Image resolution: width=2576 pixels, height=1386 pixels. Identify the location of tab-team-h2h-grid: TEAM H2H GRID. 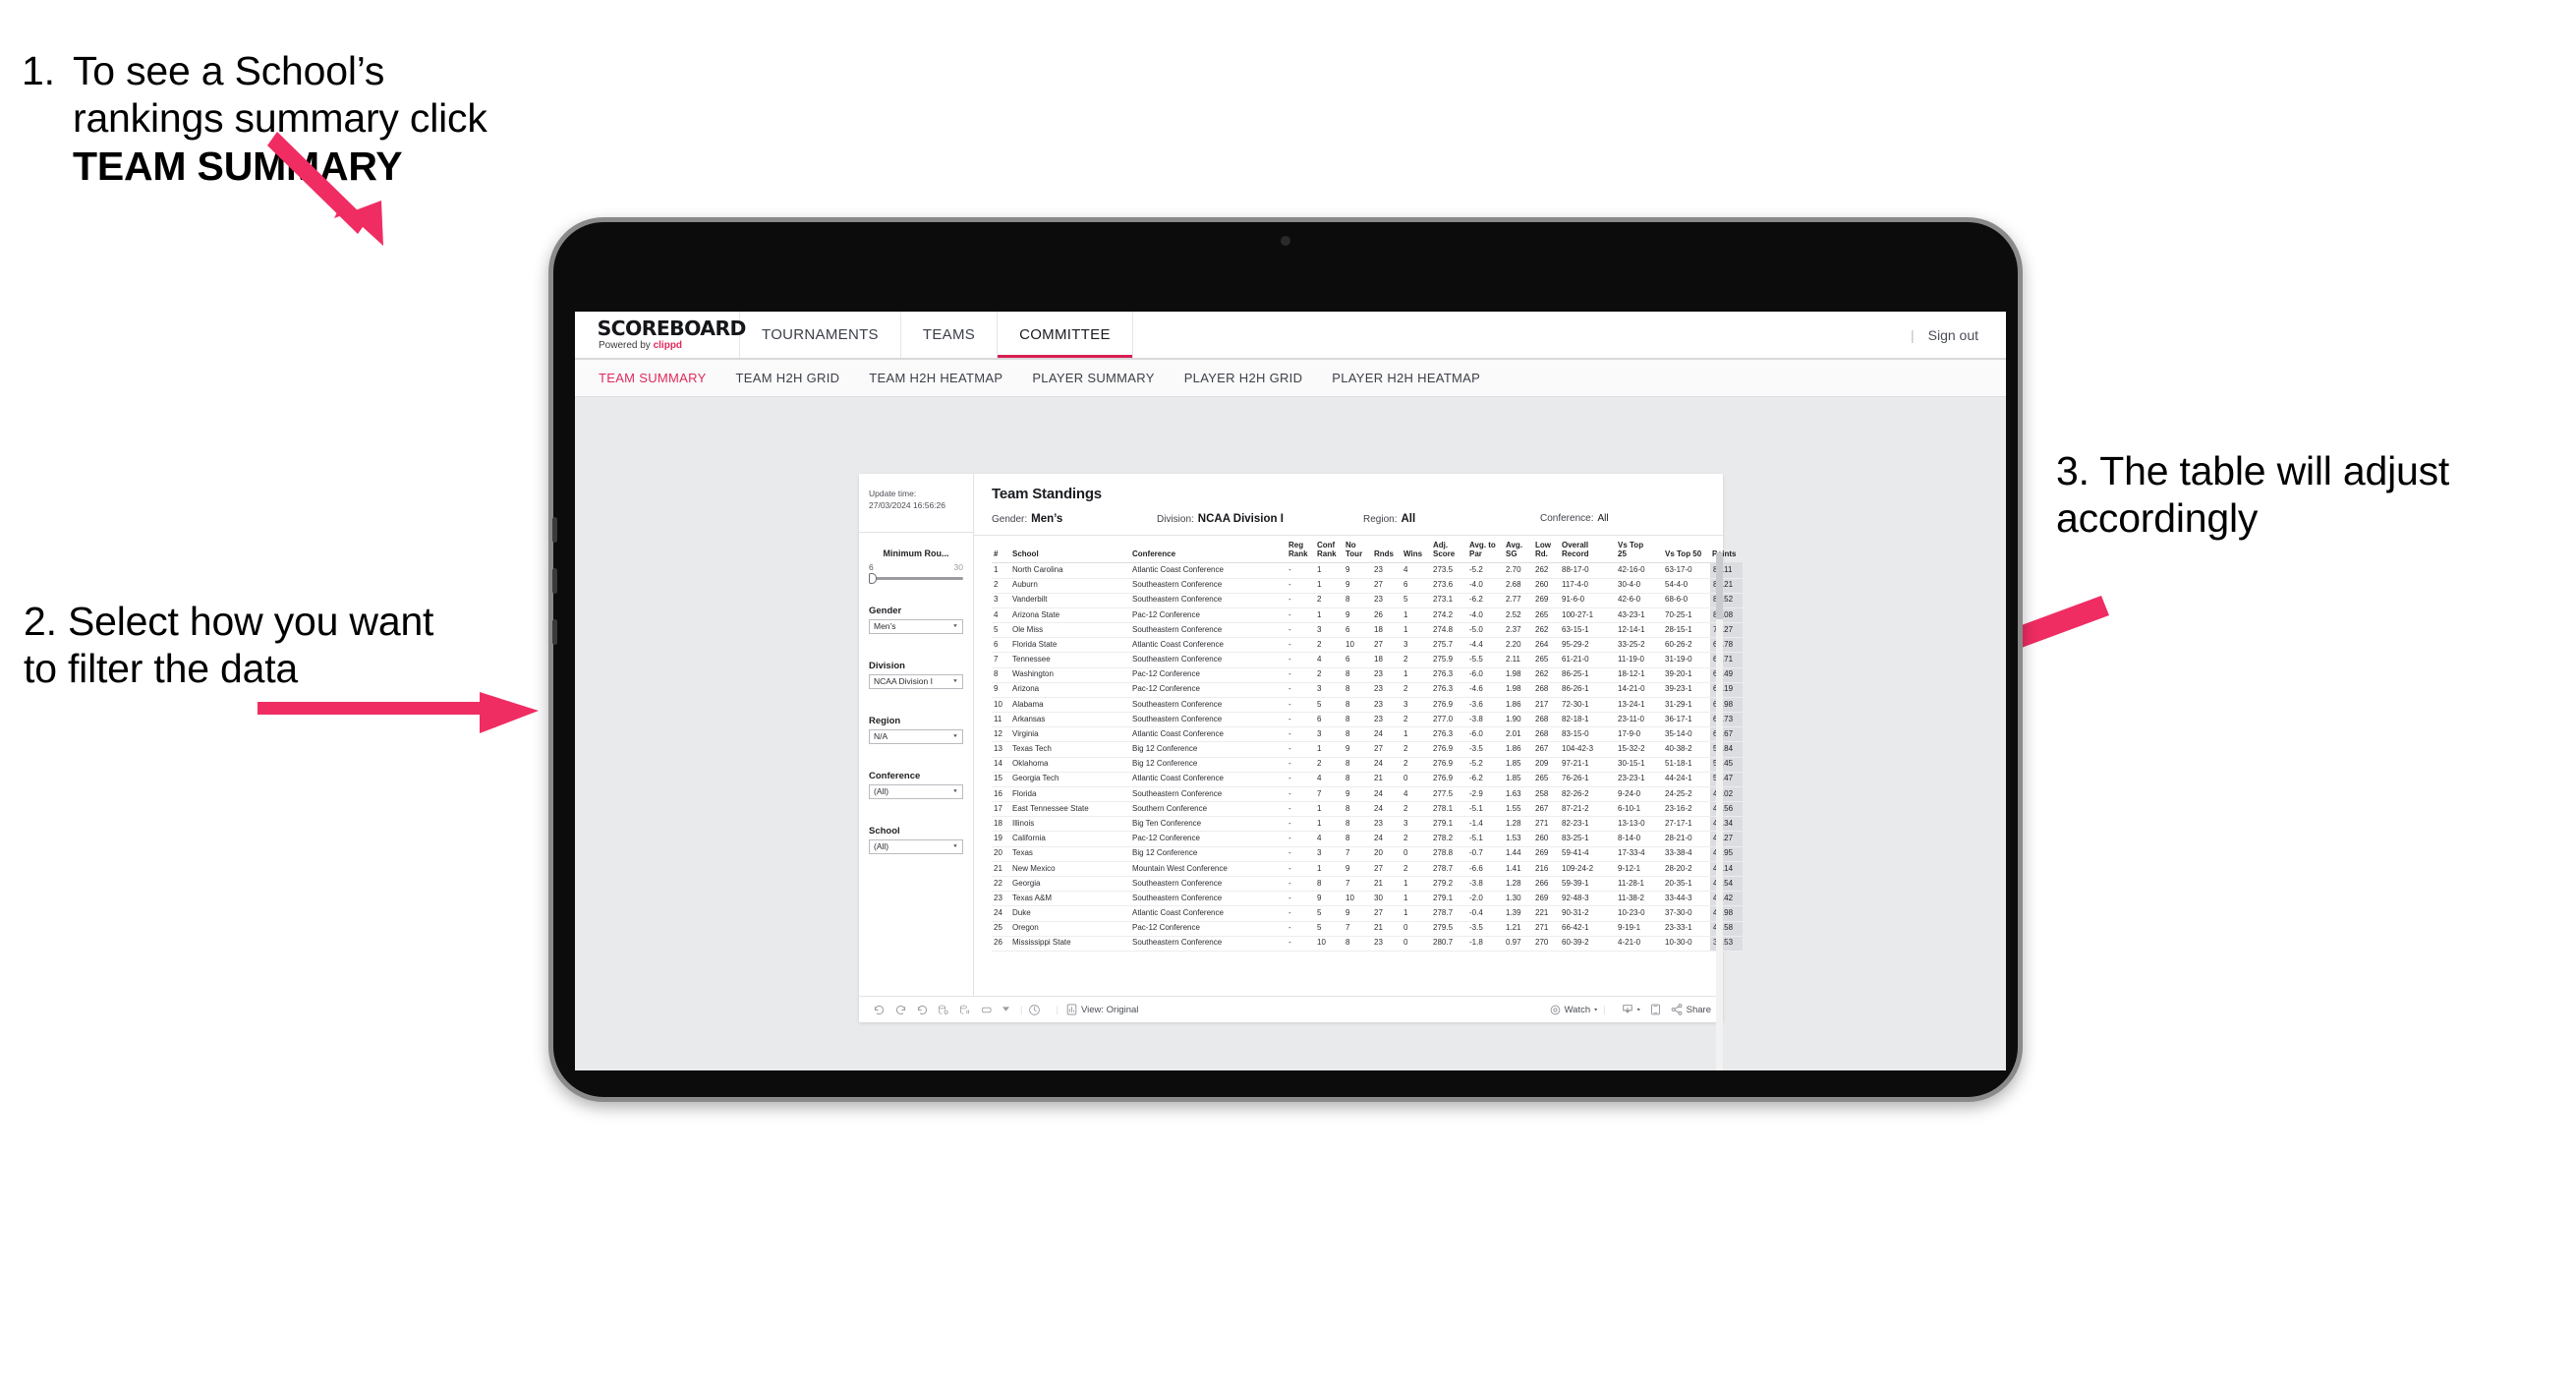
(788, 378).